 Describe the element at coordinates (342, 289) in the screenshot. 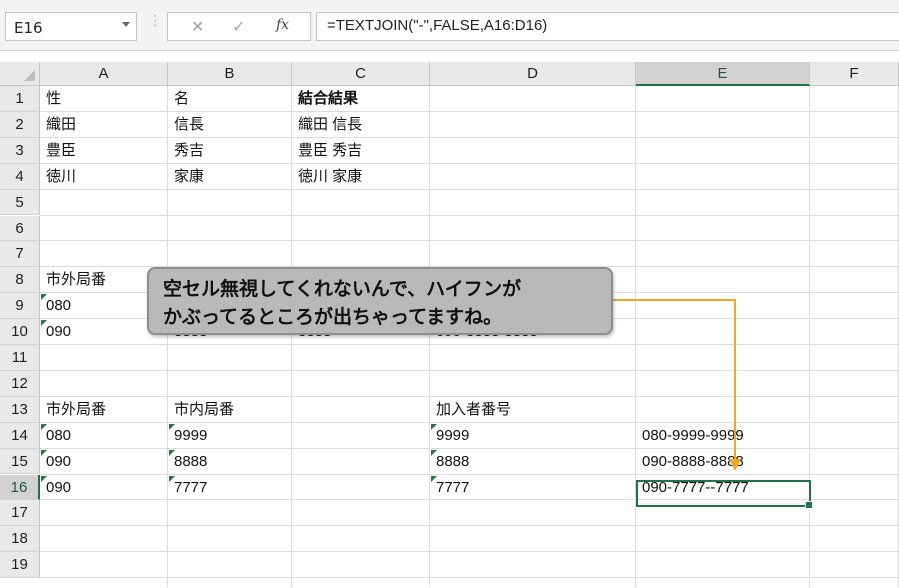

I see `callout-line-1: 空セル無視してくれないんで、ハイフンが` at that location.